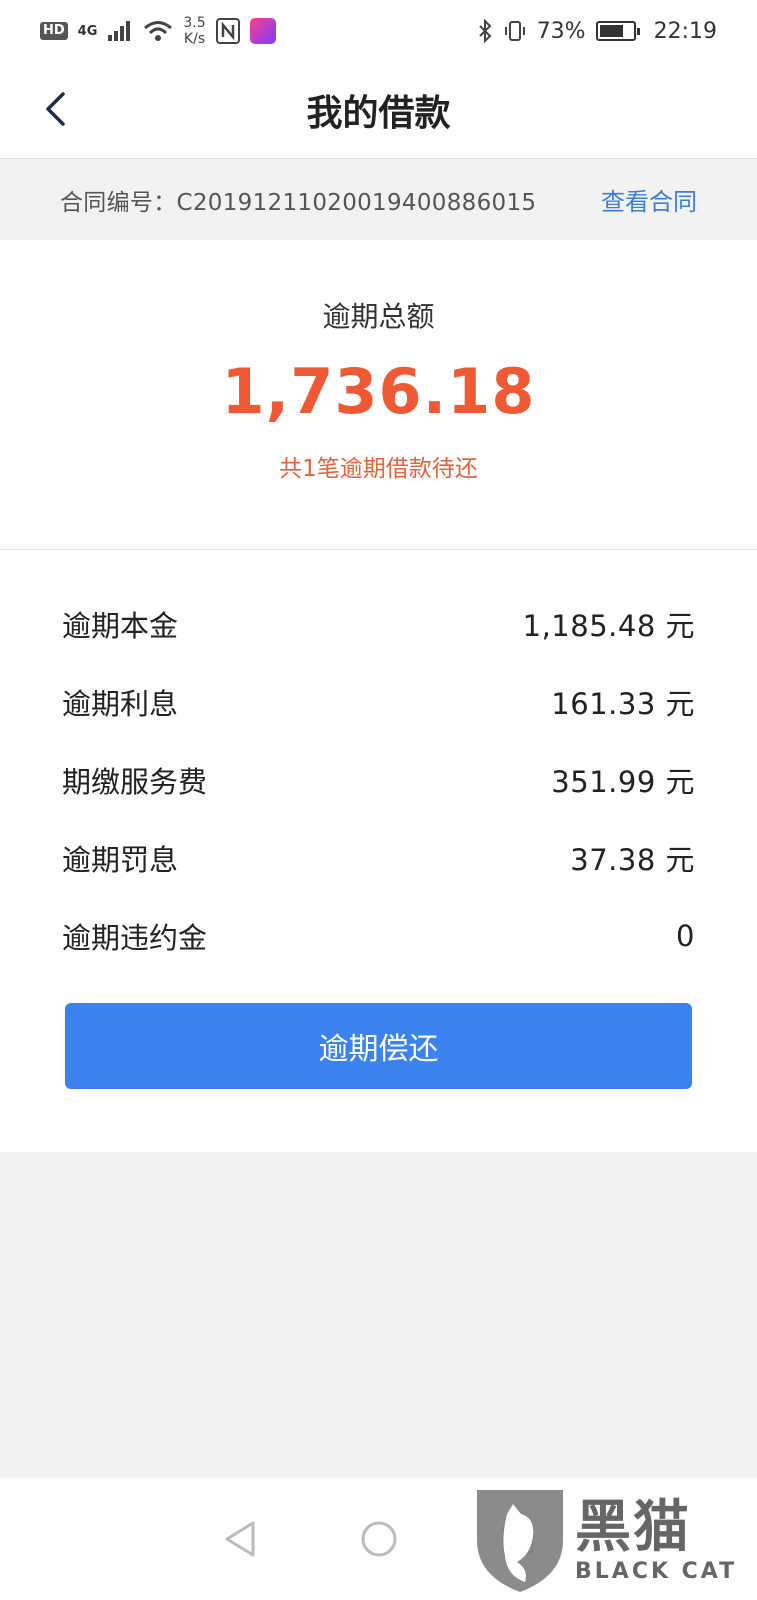  I want to click on clock: 22:19, so click(685, 31).